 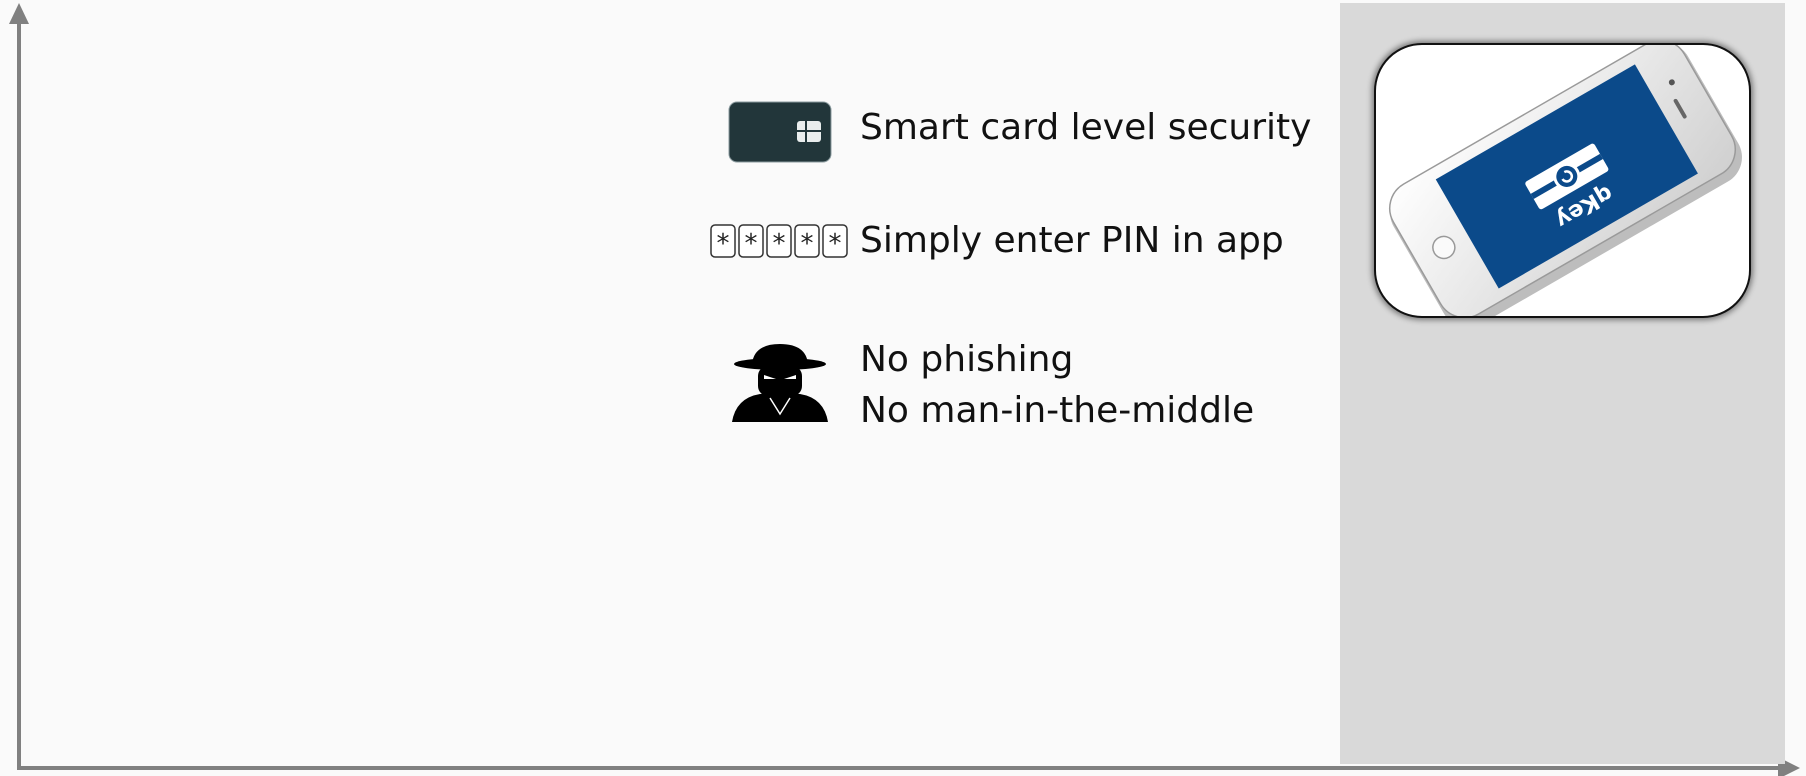 I want to click on hacker-spy-icon, so click(x=780, y=383).